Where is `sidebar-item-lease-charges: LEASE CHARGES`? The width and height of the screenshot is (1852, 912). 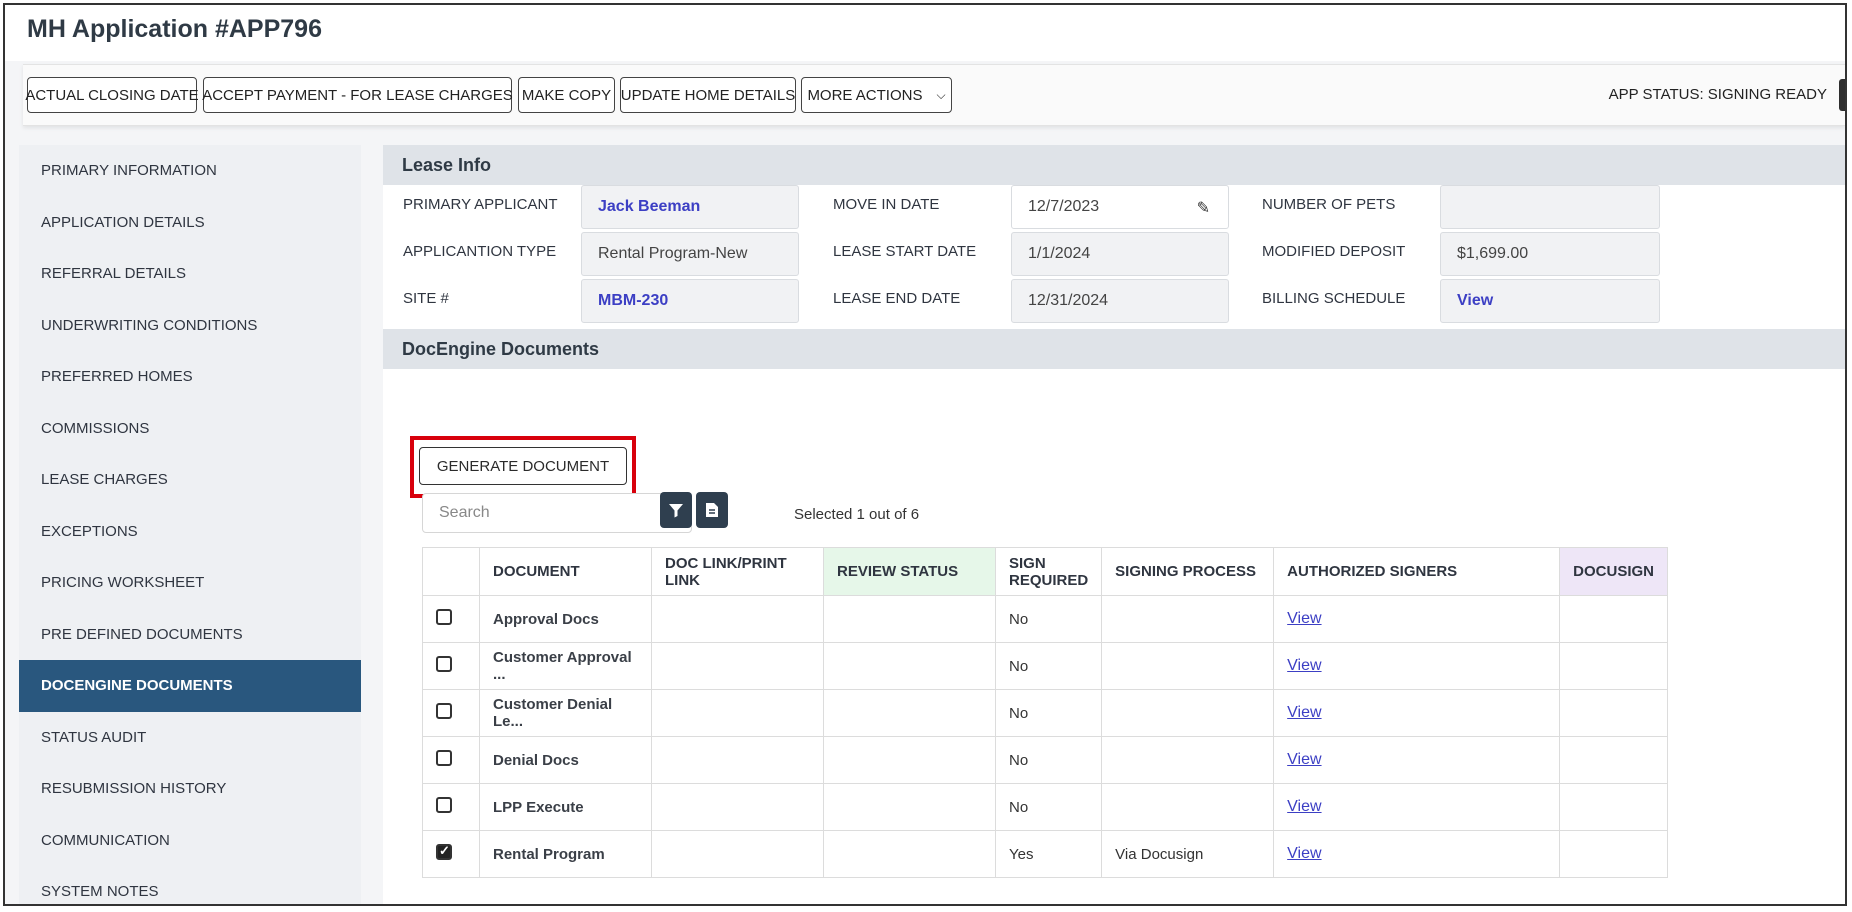
sidebar-item-lease-charges: LEASE CHARGES is located at coordinates (190, 480).